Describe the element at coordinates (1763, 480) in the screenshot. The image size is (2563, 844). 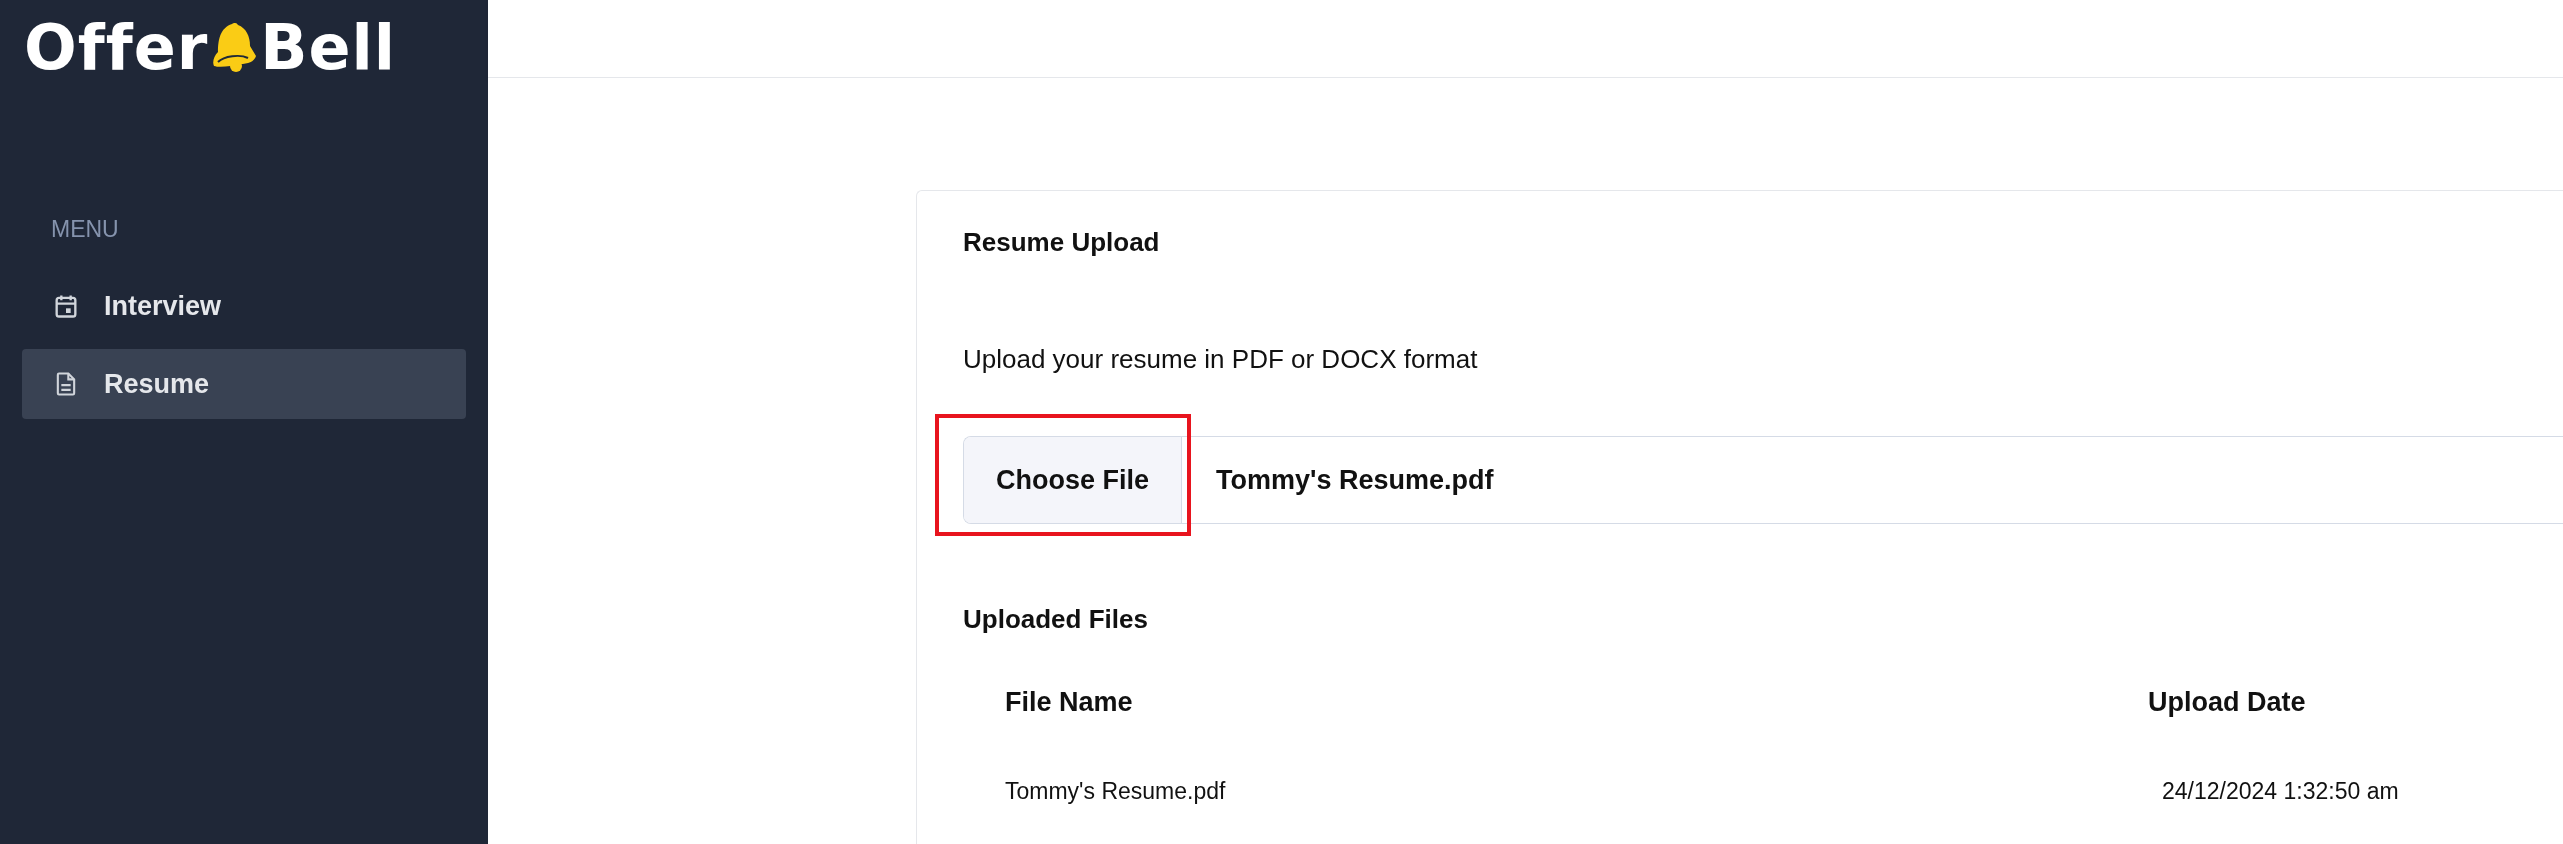
I see `file-input: Choose File Tommy's Resume.pdf` at that location.